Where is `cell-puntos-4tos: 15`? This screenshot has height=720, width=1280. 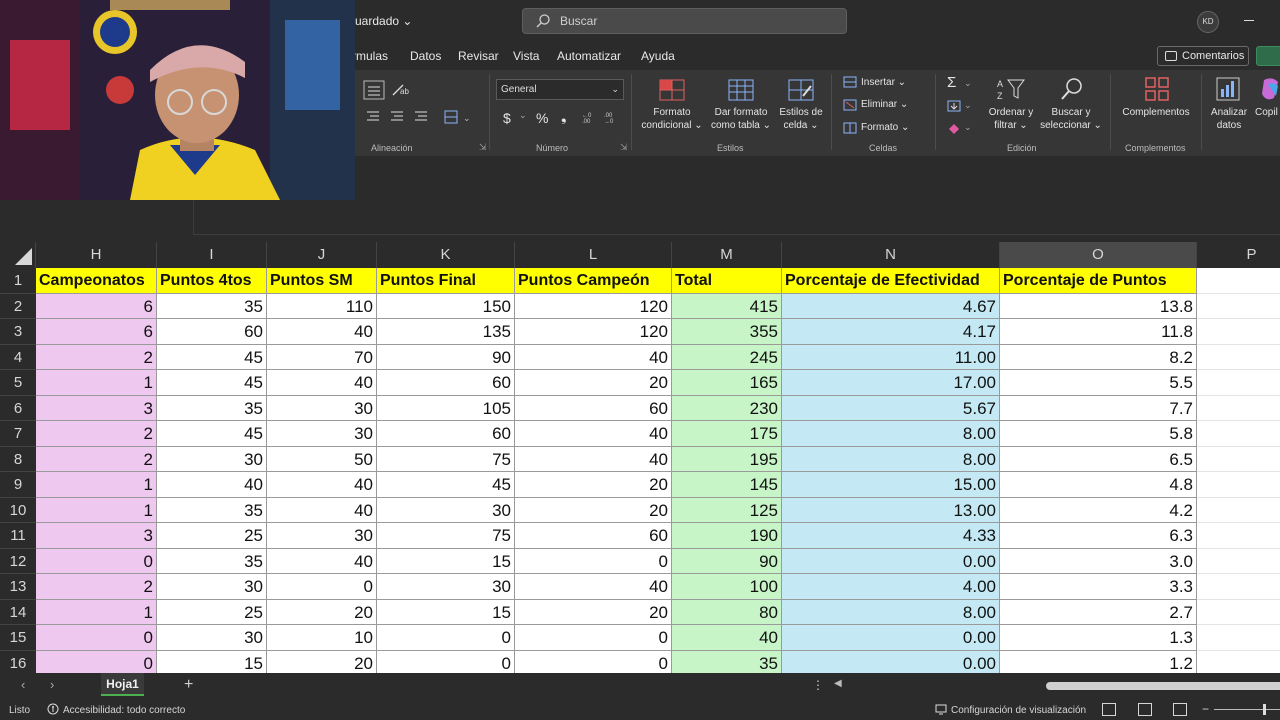 cell-puntos-4tos: 15 is located at coordinates (212, 661).